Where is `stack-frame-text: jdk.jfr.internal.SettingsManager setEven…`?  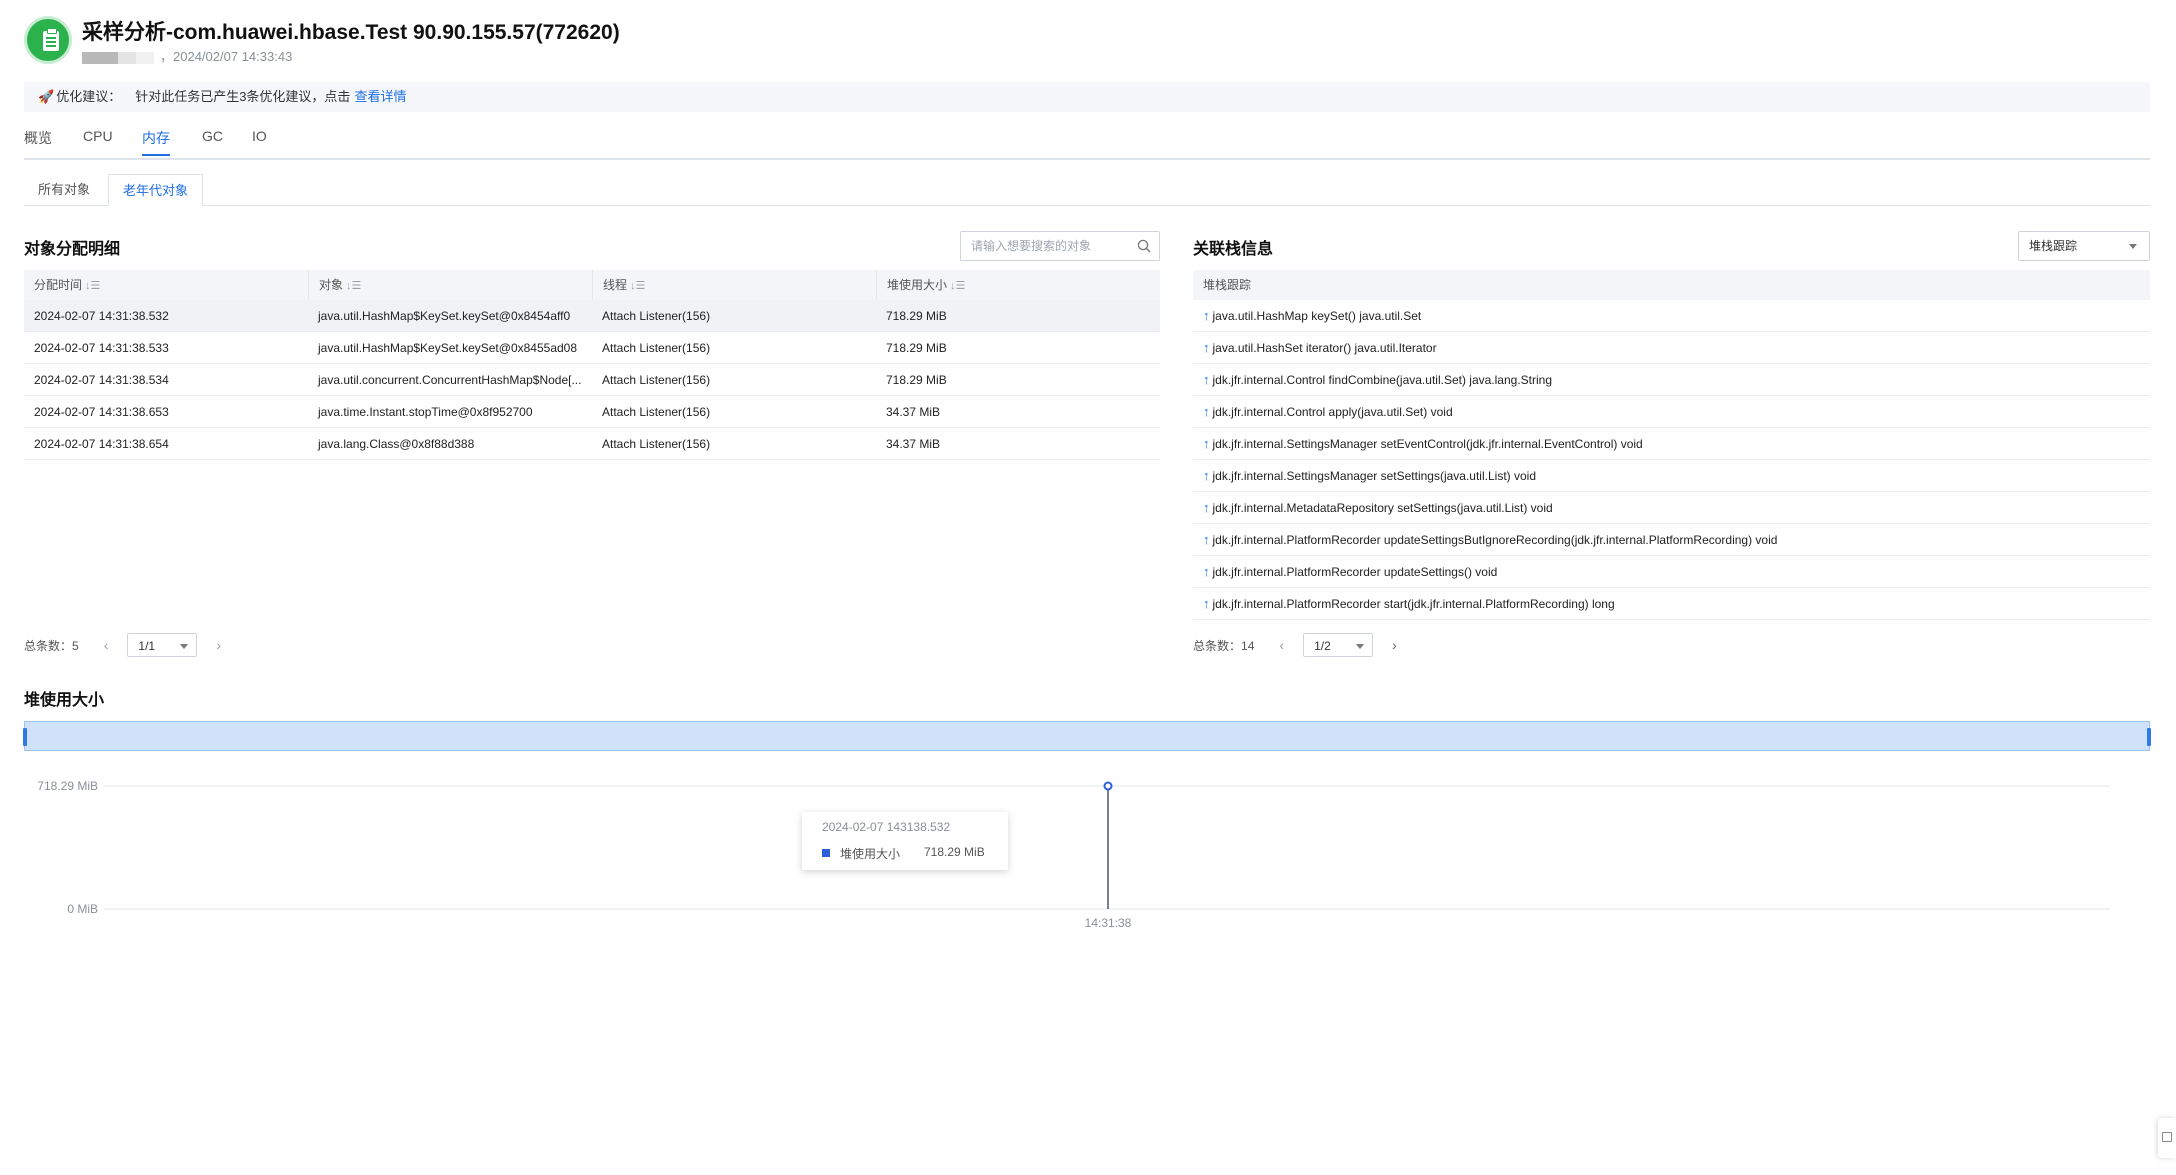
stack-frame-text: jdk.jfr.internal.SettingsManager setEven… is located at coordinates (1427, 444).